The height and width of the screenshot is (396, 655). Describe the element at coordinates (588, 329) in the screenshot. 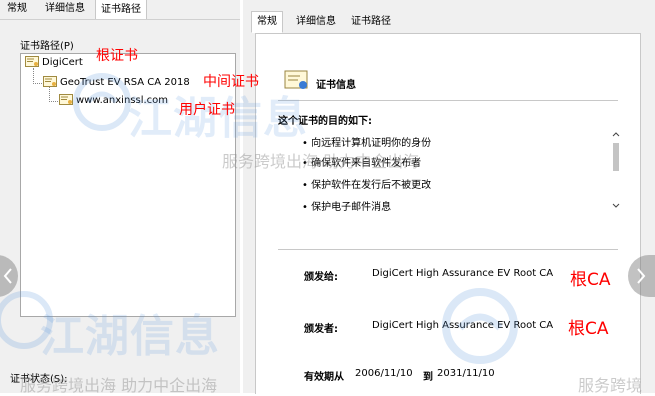

I see `annotation-root-ca-issued-by: 根CA` at that location.